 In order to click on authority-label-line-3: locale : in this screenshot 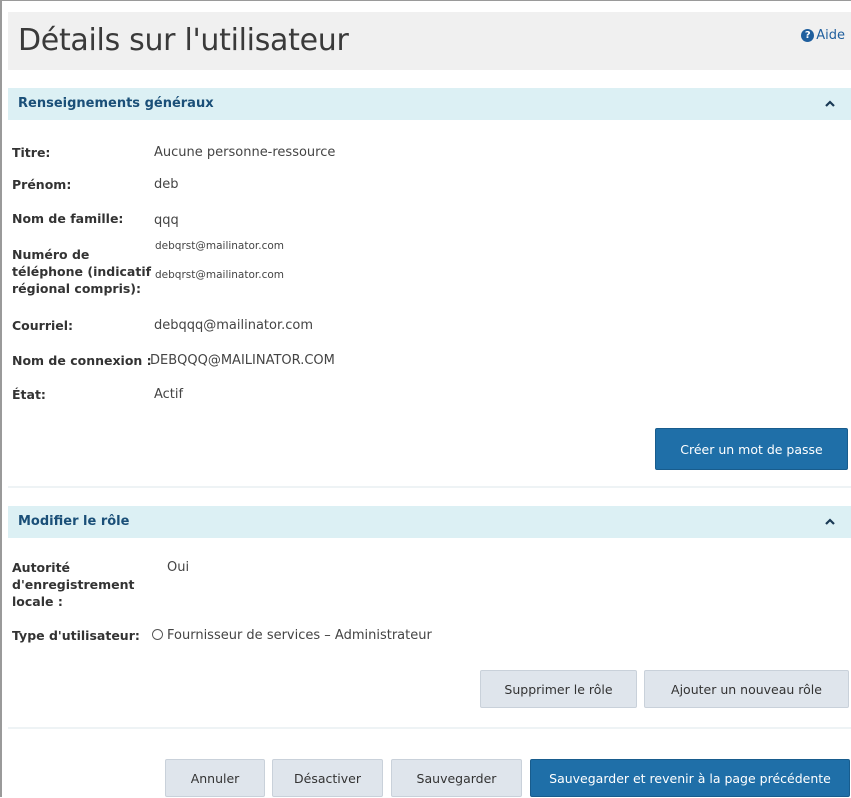, I will do `click(37, 601)`.